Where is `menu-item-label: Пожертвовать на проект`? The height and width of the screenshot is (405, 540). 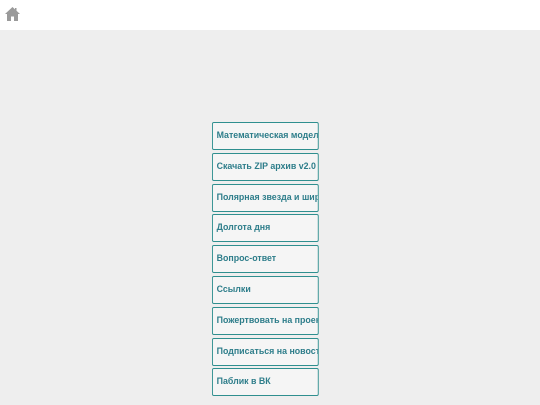 menu-item-label: Пожертвовать на проект is located at coordinates (267, 320).